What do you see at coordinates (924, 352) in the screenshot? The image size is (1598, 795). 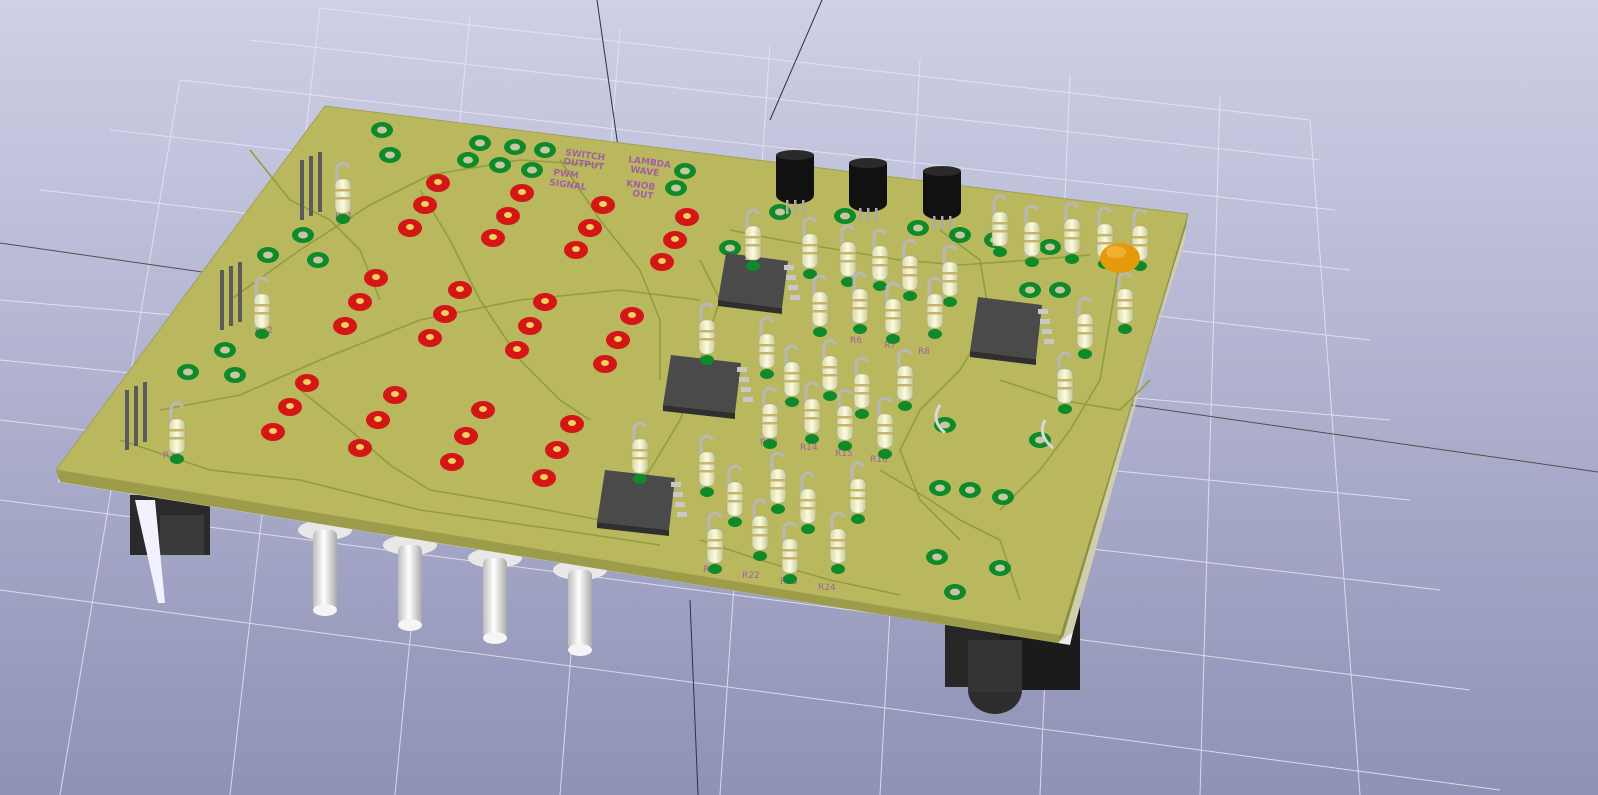 I see `ref-r8: R8` at bounding box center [924, 352].